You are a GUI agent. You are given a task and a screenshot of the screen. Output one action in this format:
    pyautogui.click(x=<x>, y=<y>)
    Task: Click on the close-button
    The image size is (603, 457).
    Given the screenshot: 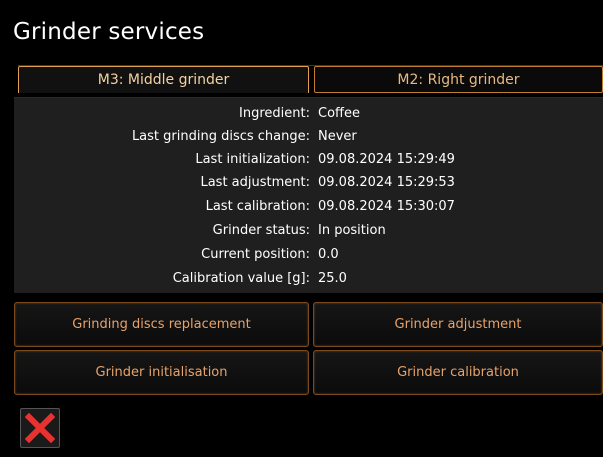 What is the action you would take?
    pyautogui.click(x=40, y=428)
    